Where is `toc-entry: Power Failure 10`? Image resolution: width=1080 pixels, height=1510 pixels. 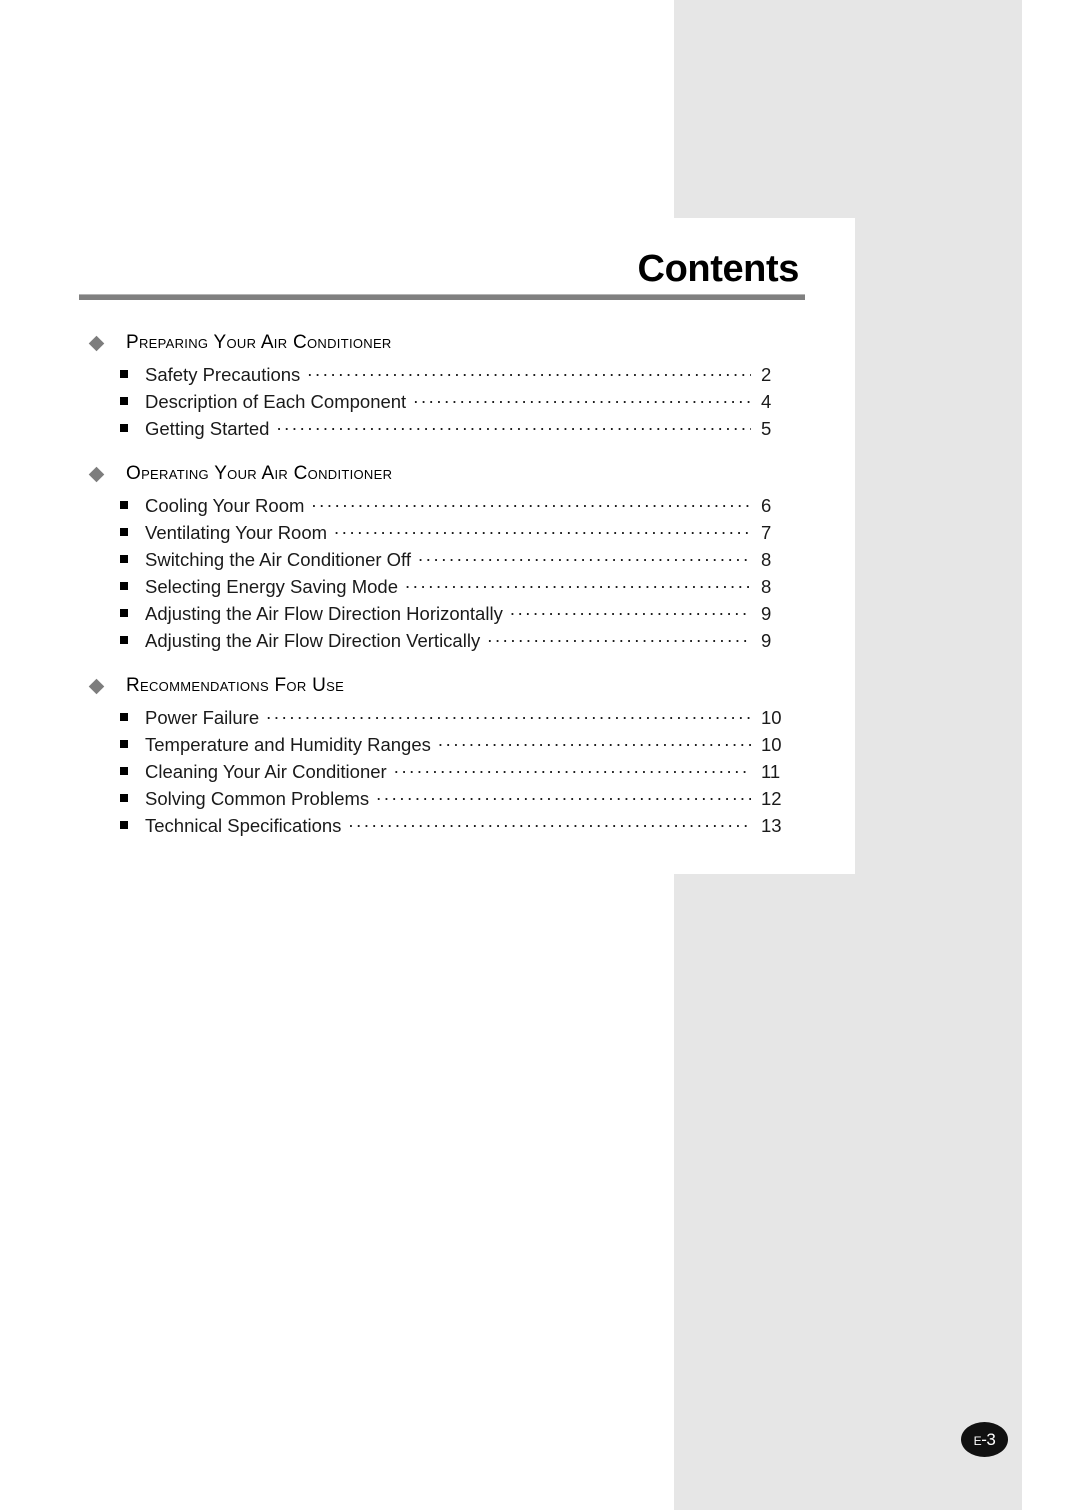 toc-entry: Power Failure 10 is located at coordinates (442, 718).